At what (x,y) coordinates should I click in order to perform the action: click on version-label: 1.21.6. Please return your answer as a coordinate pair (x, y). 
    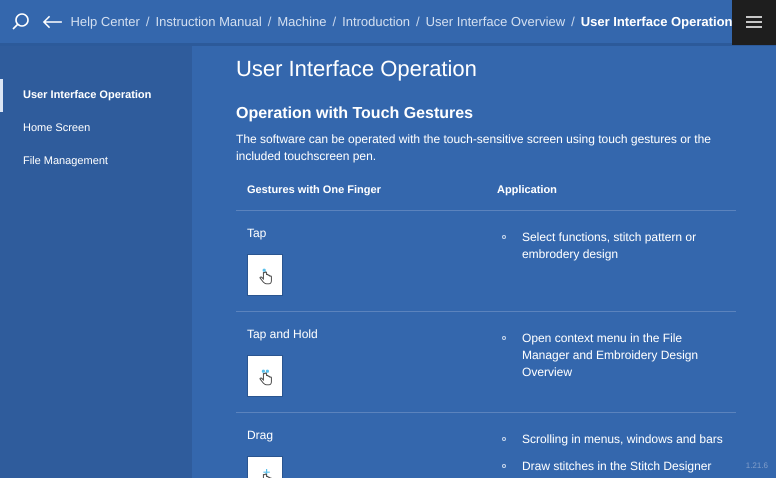
    Looking at the image, I should click on (757, 466).